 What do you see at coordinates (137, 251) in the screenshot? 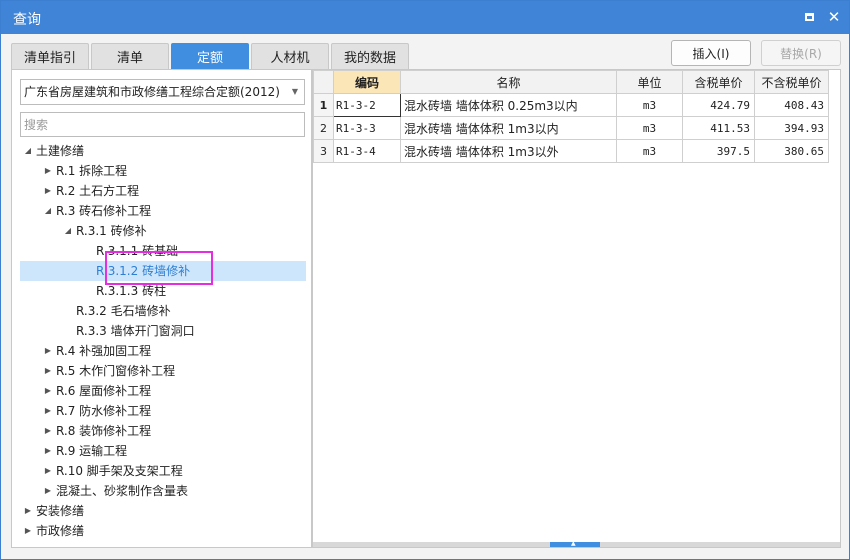
I see `tree-node-label: R.3.1.1 砖基础` at bounding box center [137, 251].